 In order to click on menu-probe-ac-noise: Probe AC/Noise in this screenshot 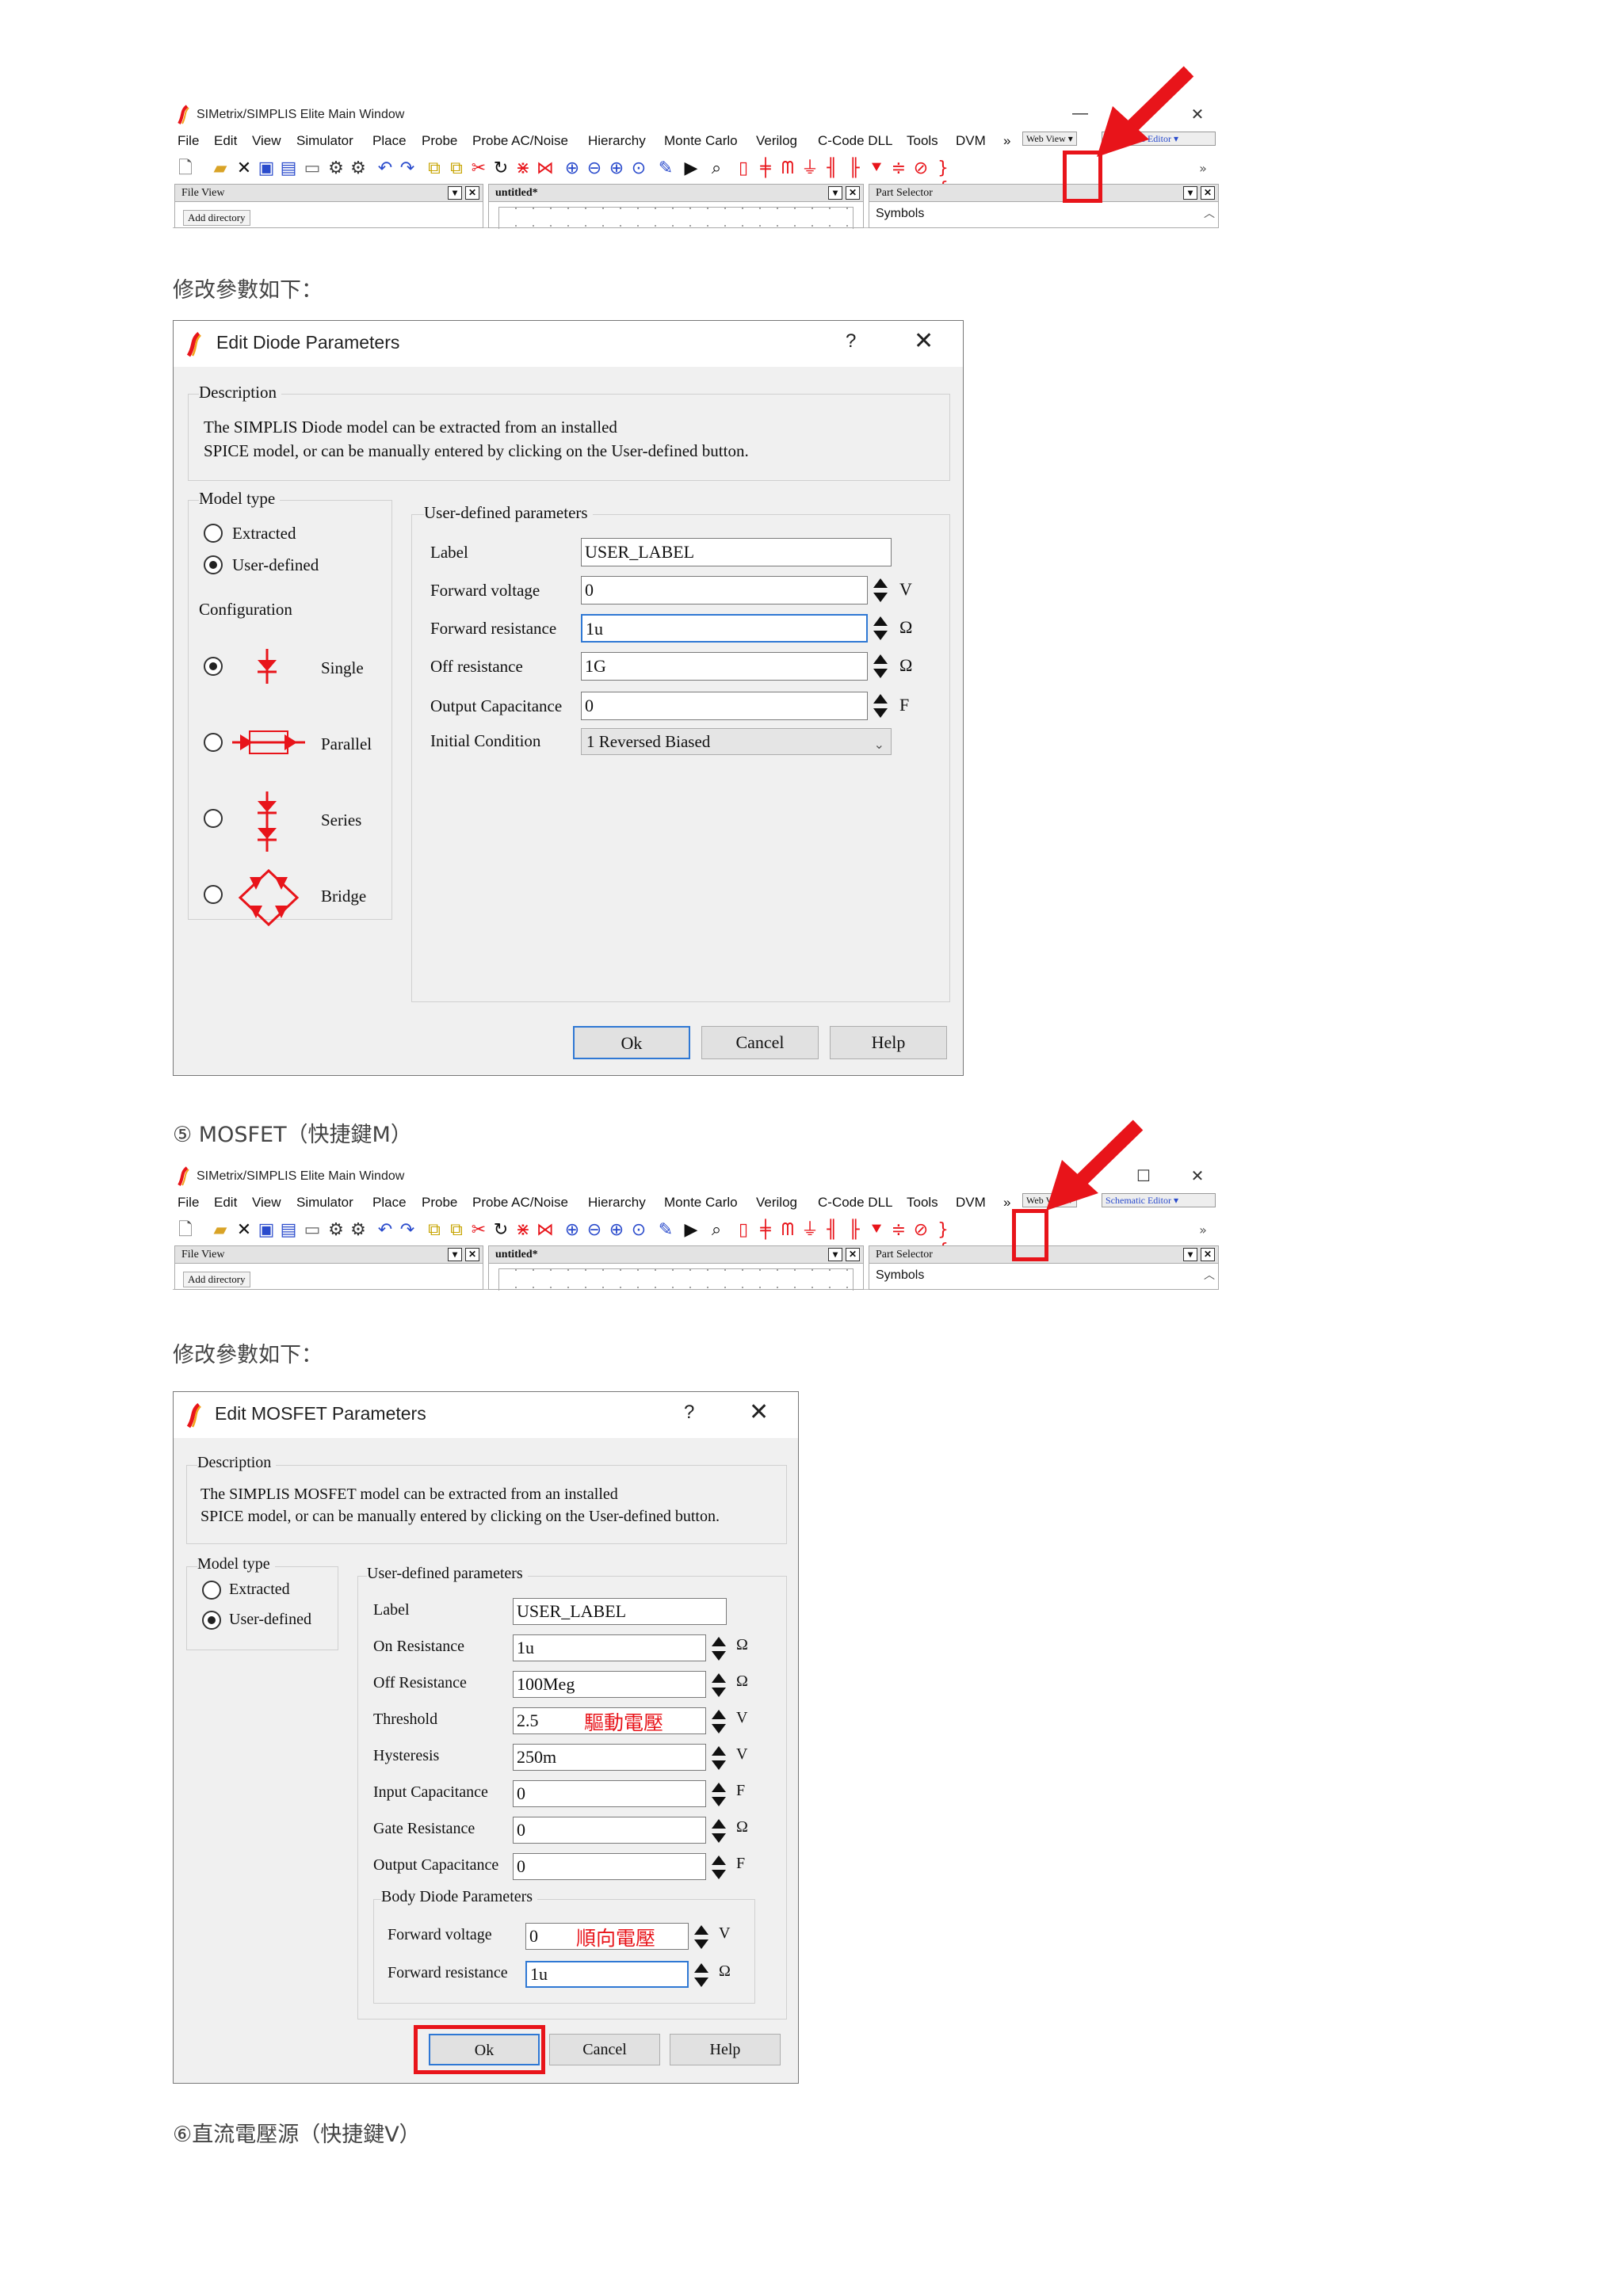, I will do `click(520, 1203)`.